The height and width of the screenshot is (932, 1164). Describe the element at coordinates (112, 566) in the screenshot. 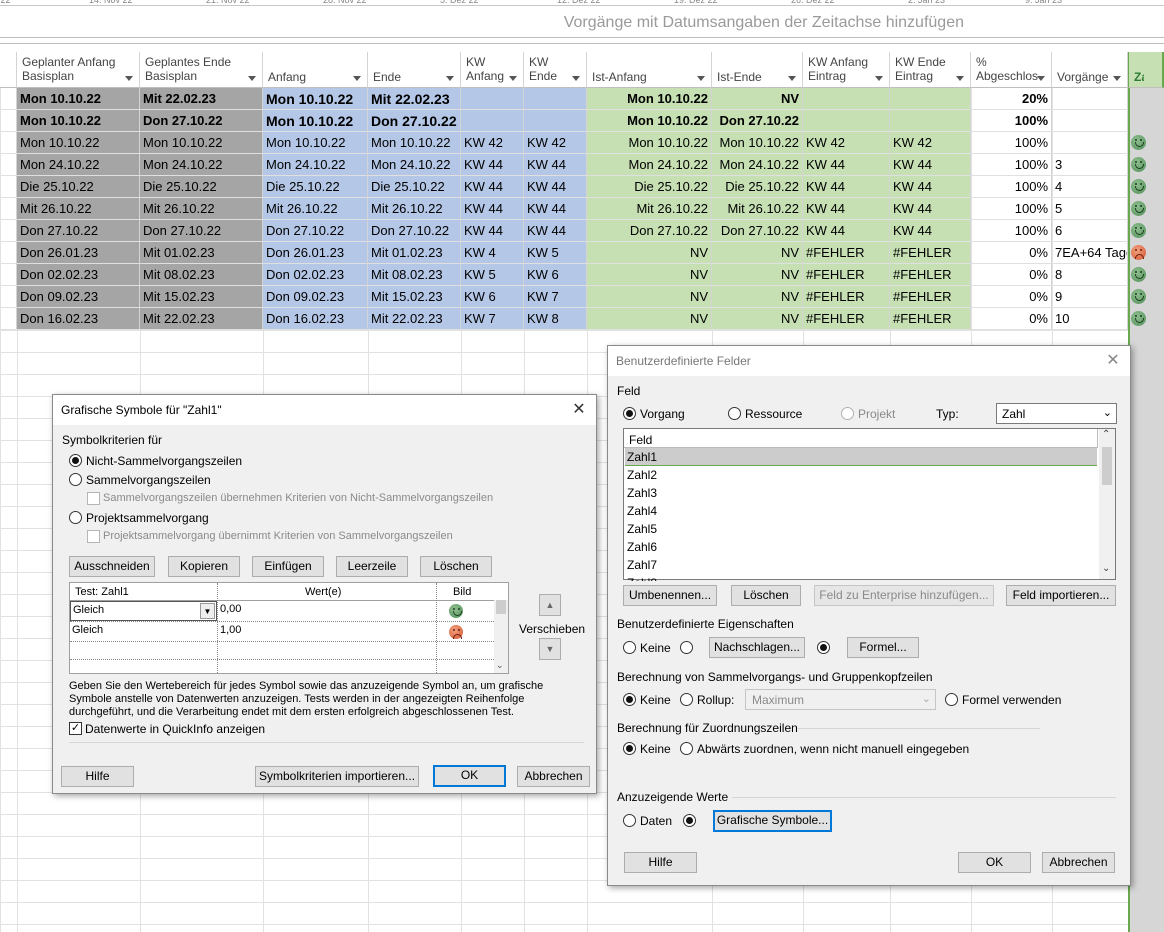

I see `cut-button: Ausschneiden` at that location.